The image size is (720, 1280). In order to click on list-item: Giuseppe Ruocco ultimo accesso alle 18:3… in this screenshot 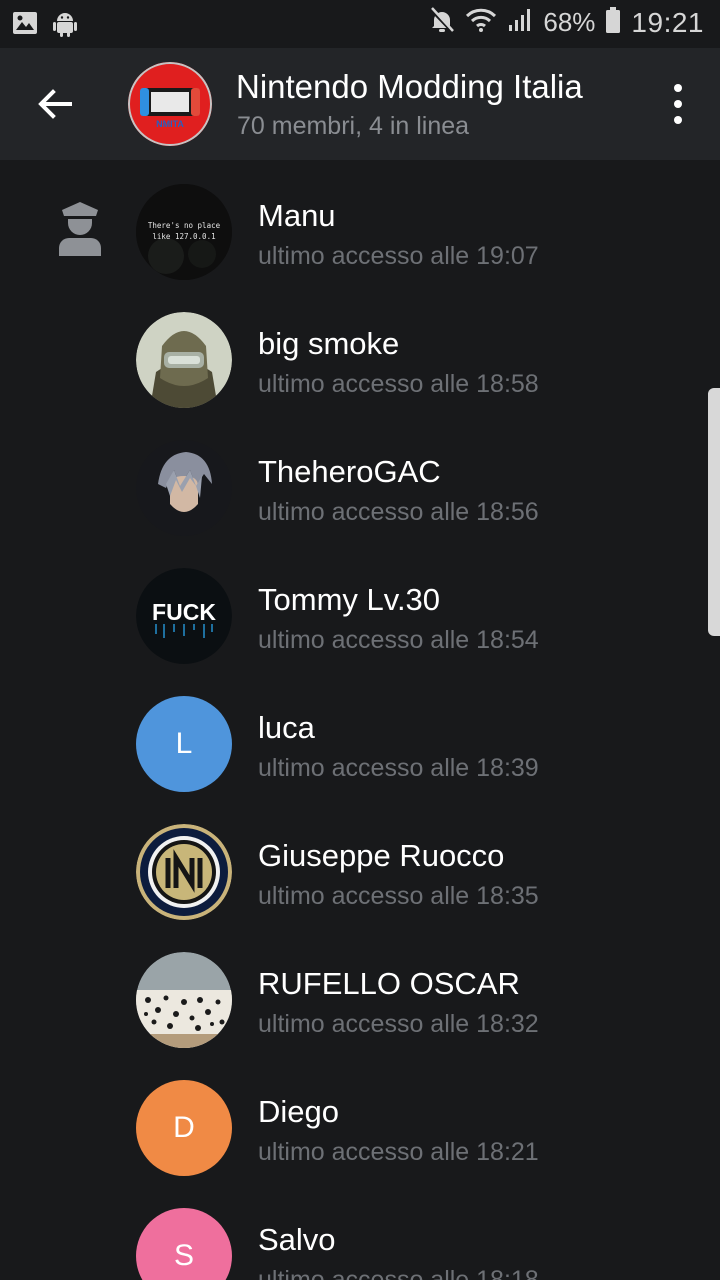, I will do `click(360, 864)`.